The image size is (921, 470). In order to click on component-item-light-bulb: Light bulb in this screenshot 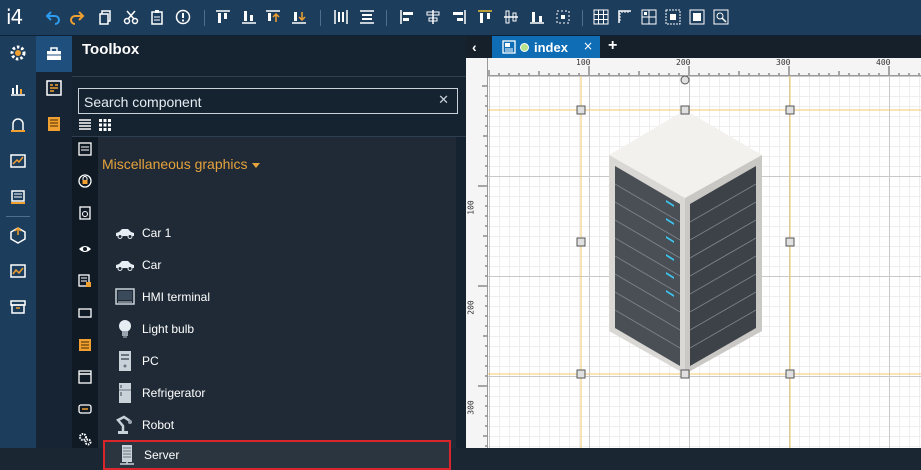, I will do `click(277, 329)`.